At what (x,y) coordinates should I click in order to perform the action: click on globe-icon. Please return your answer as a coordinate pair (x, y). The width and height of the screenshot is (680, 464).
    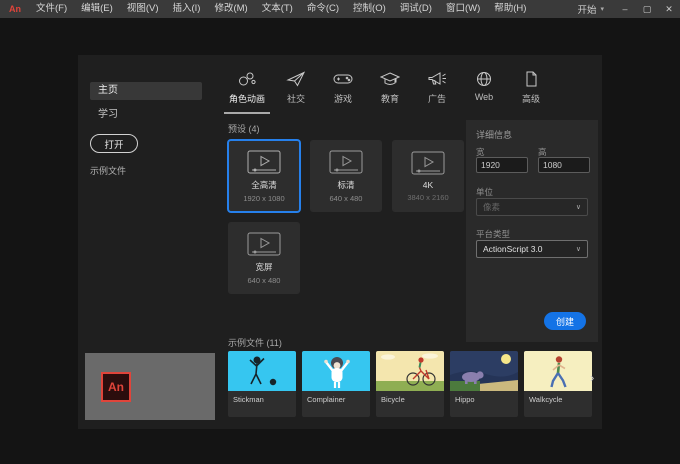
    Looking at the image, I should click on (484, 79).